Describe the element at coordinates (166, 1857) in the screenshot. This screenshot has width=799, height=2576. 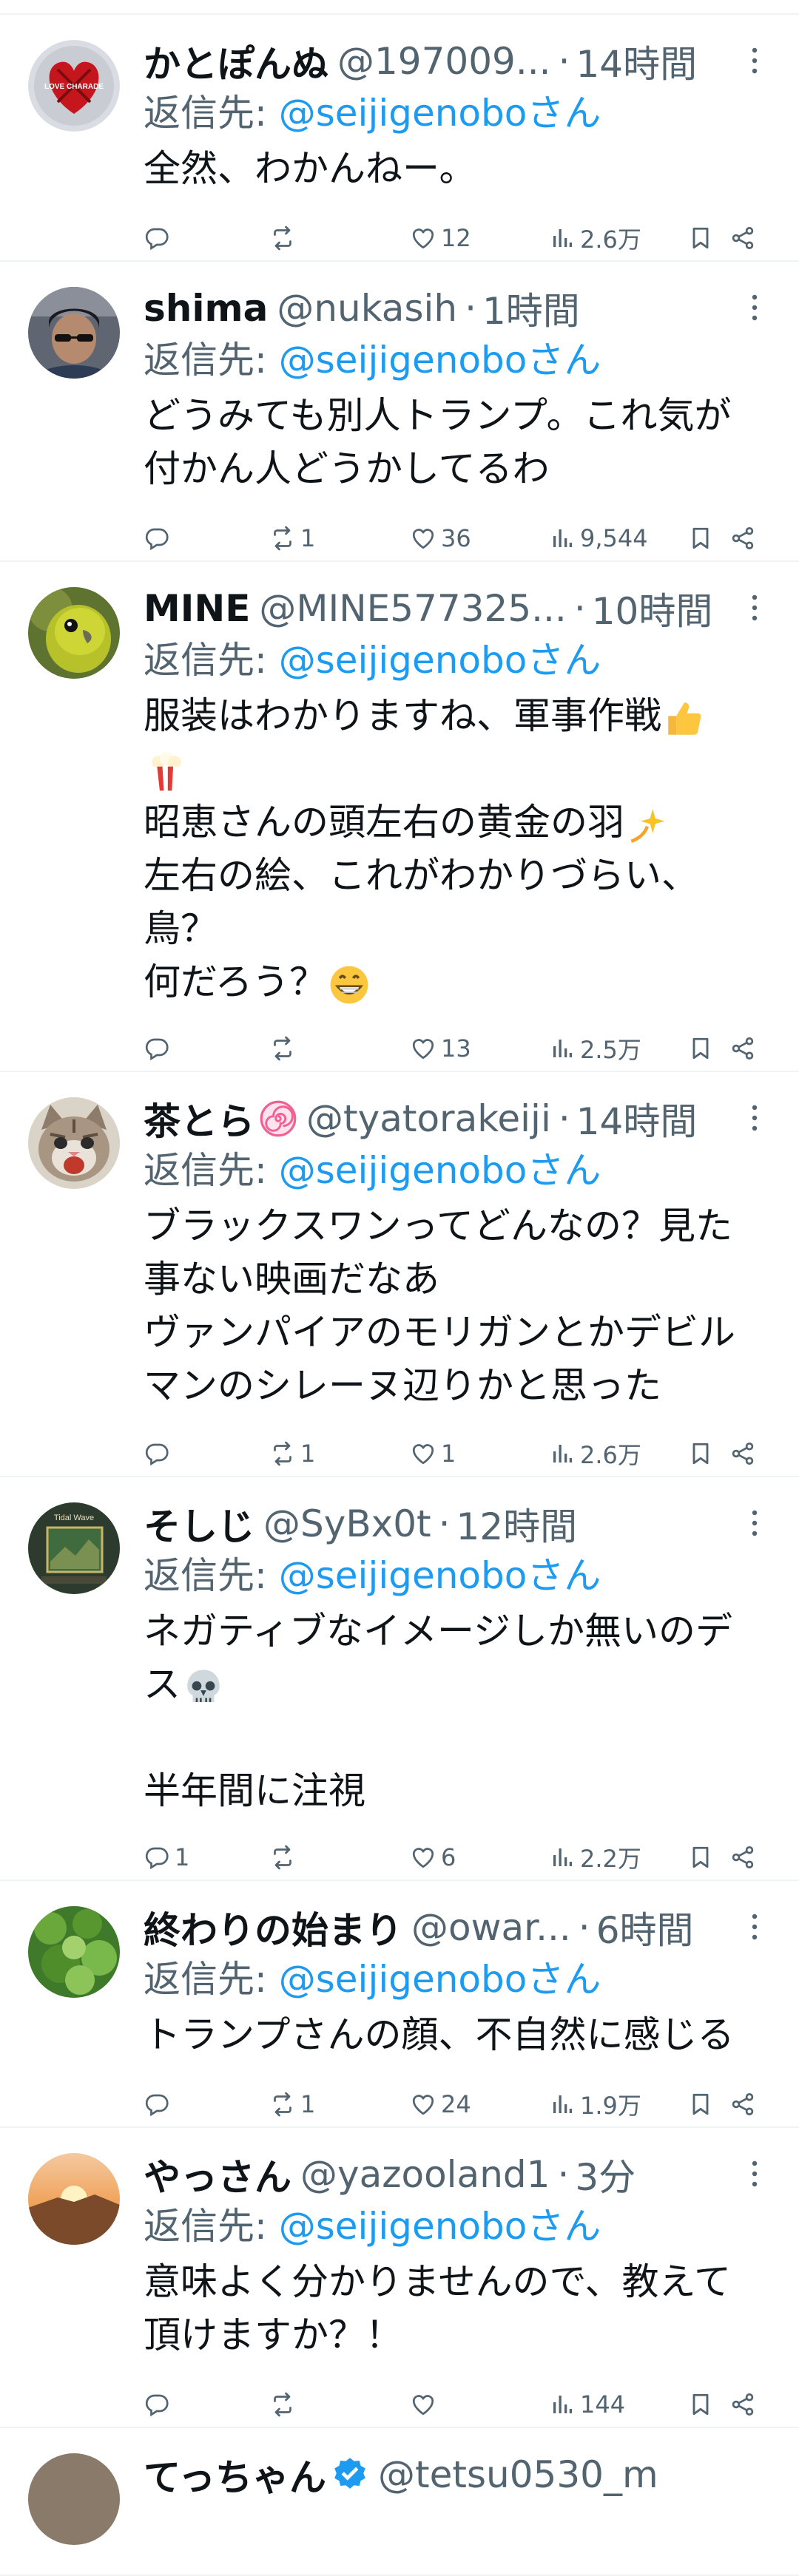
I see `reply-button: 1` at that location.